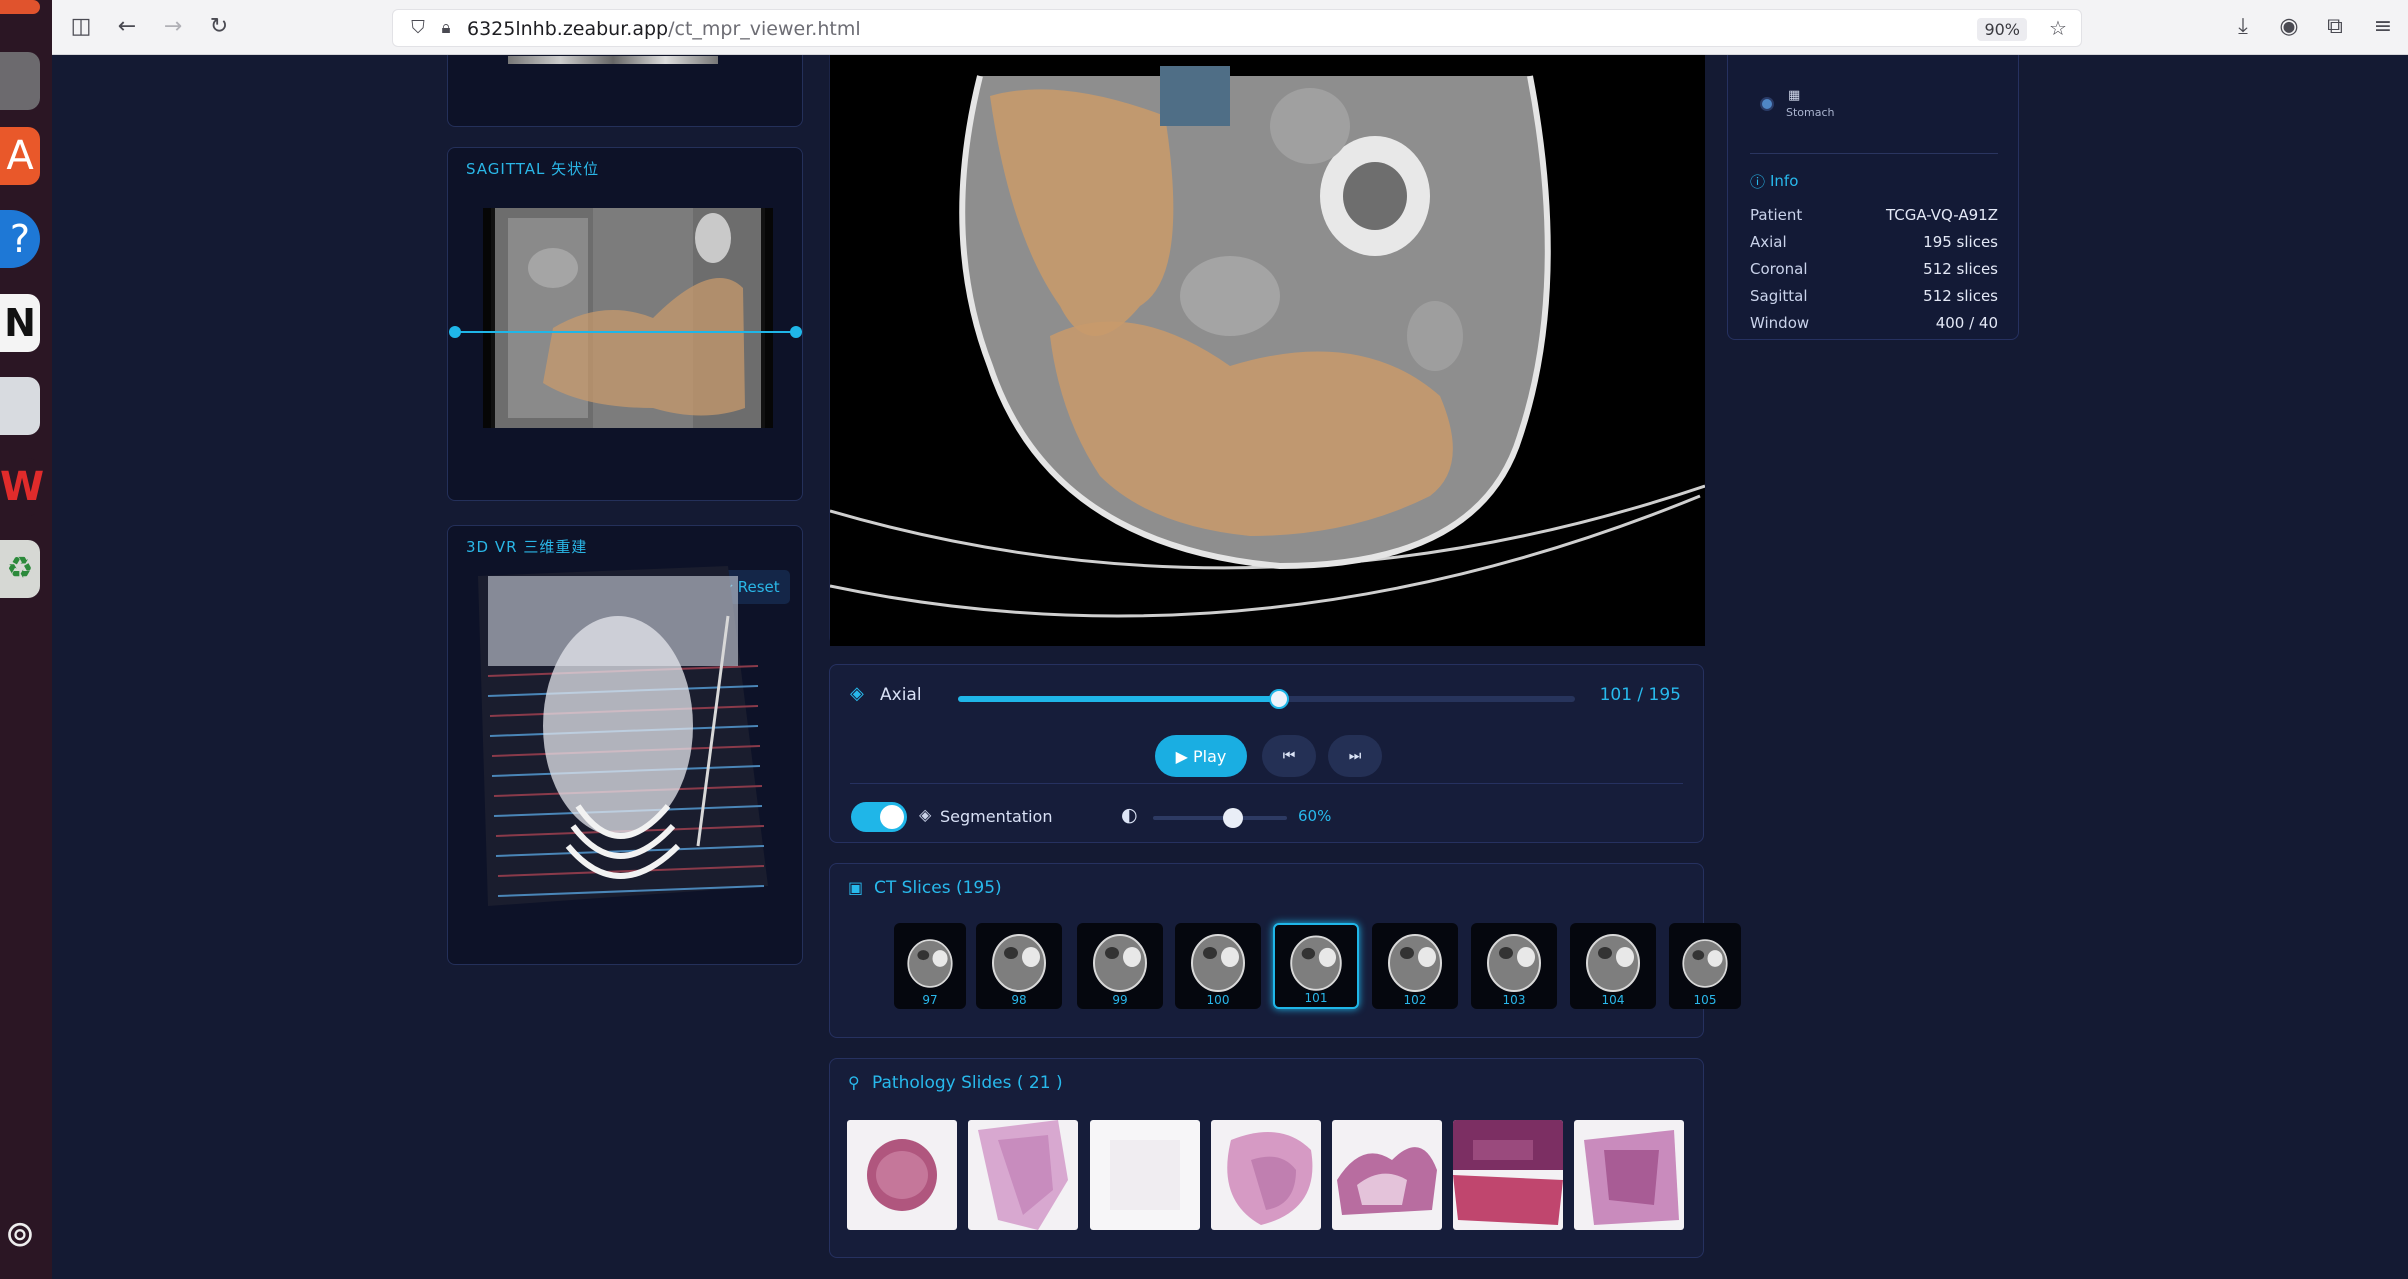  Describe the element at coordinates (1874, 269) in the screenshot. I see `info-row-coronal: Coronal 512 slices` at that location.